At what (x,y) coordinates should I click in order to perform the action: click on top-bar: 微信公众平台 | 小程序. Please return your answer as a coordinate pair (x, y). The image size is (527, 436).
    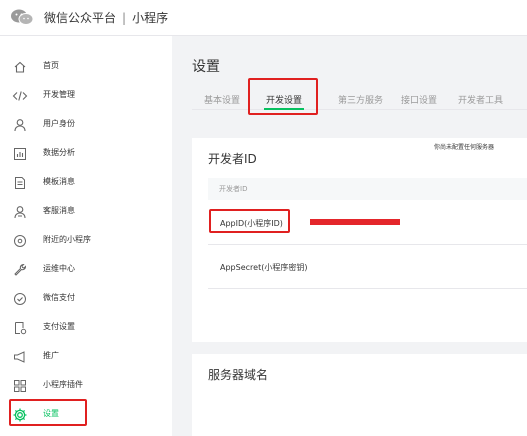
    Looking at the image, I should click on (263, 18).